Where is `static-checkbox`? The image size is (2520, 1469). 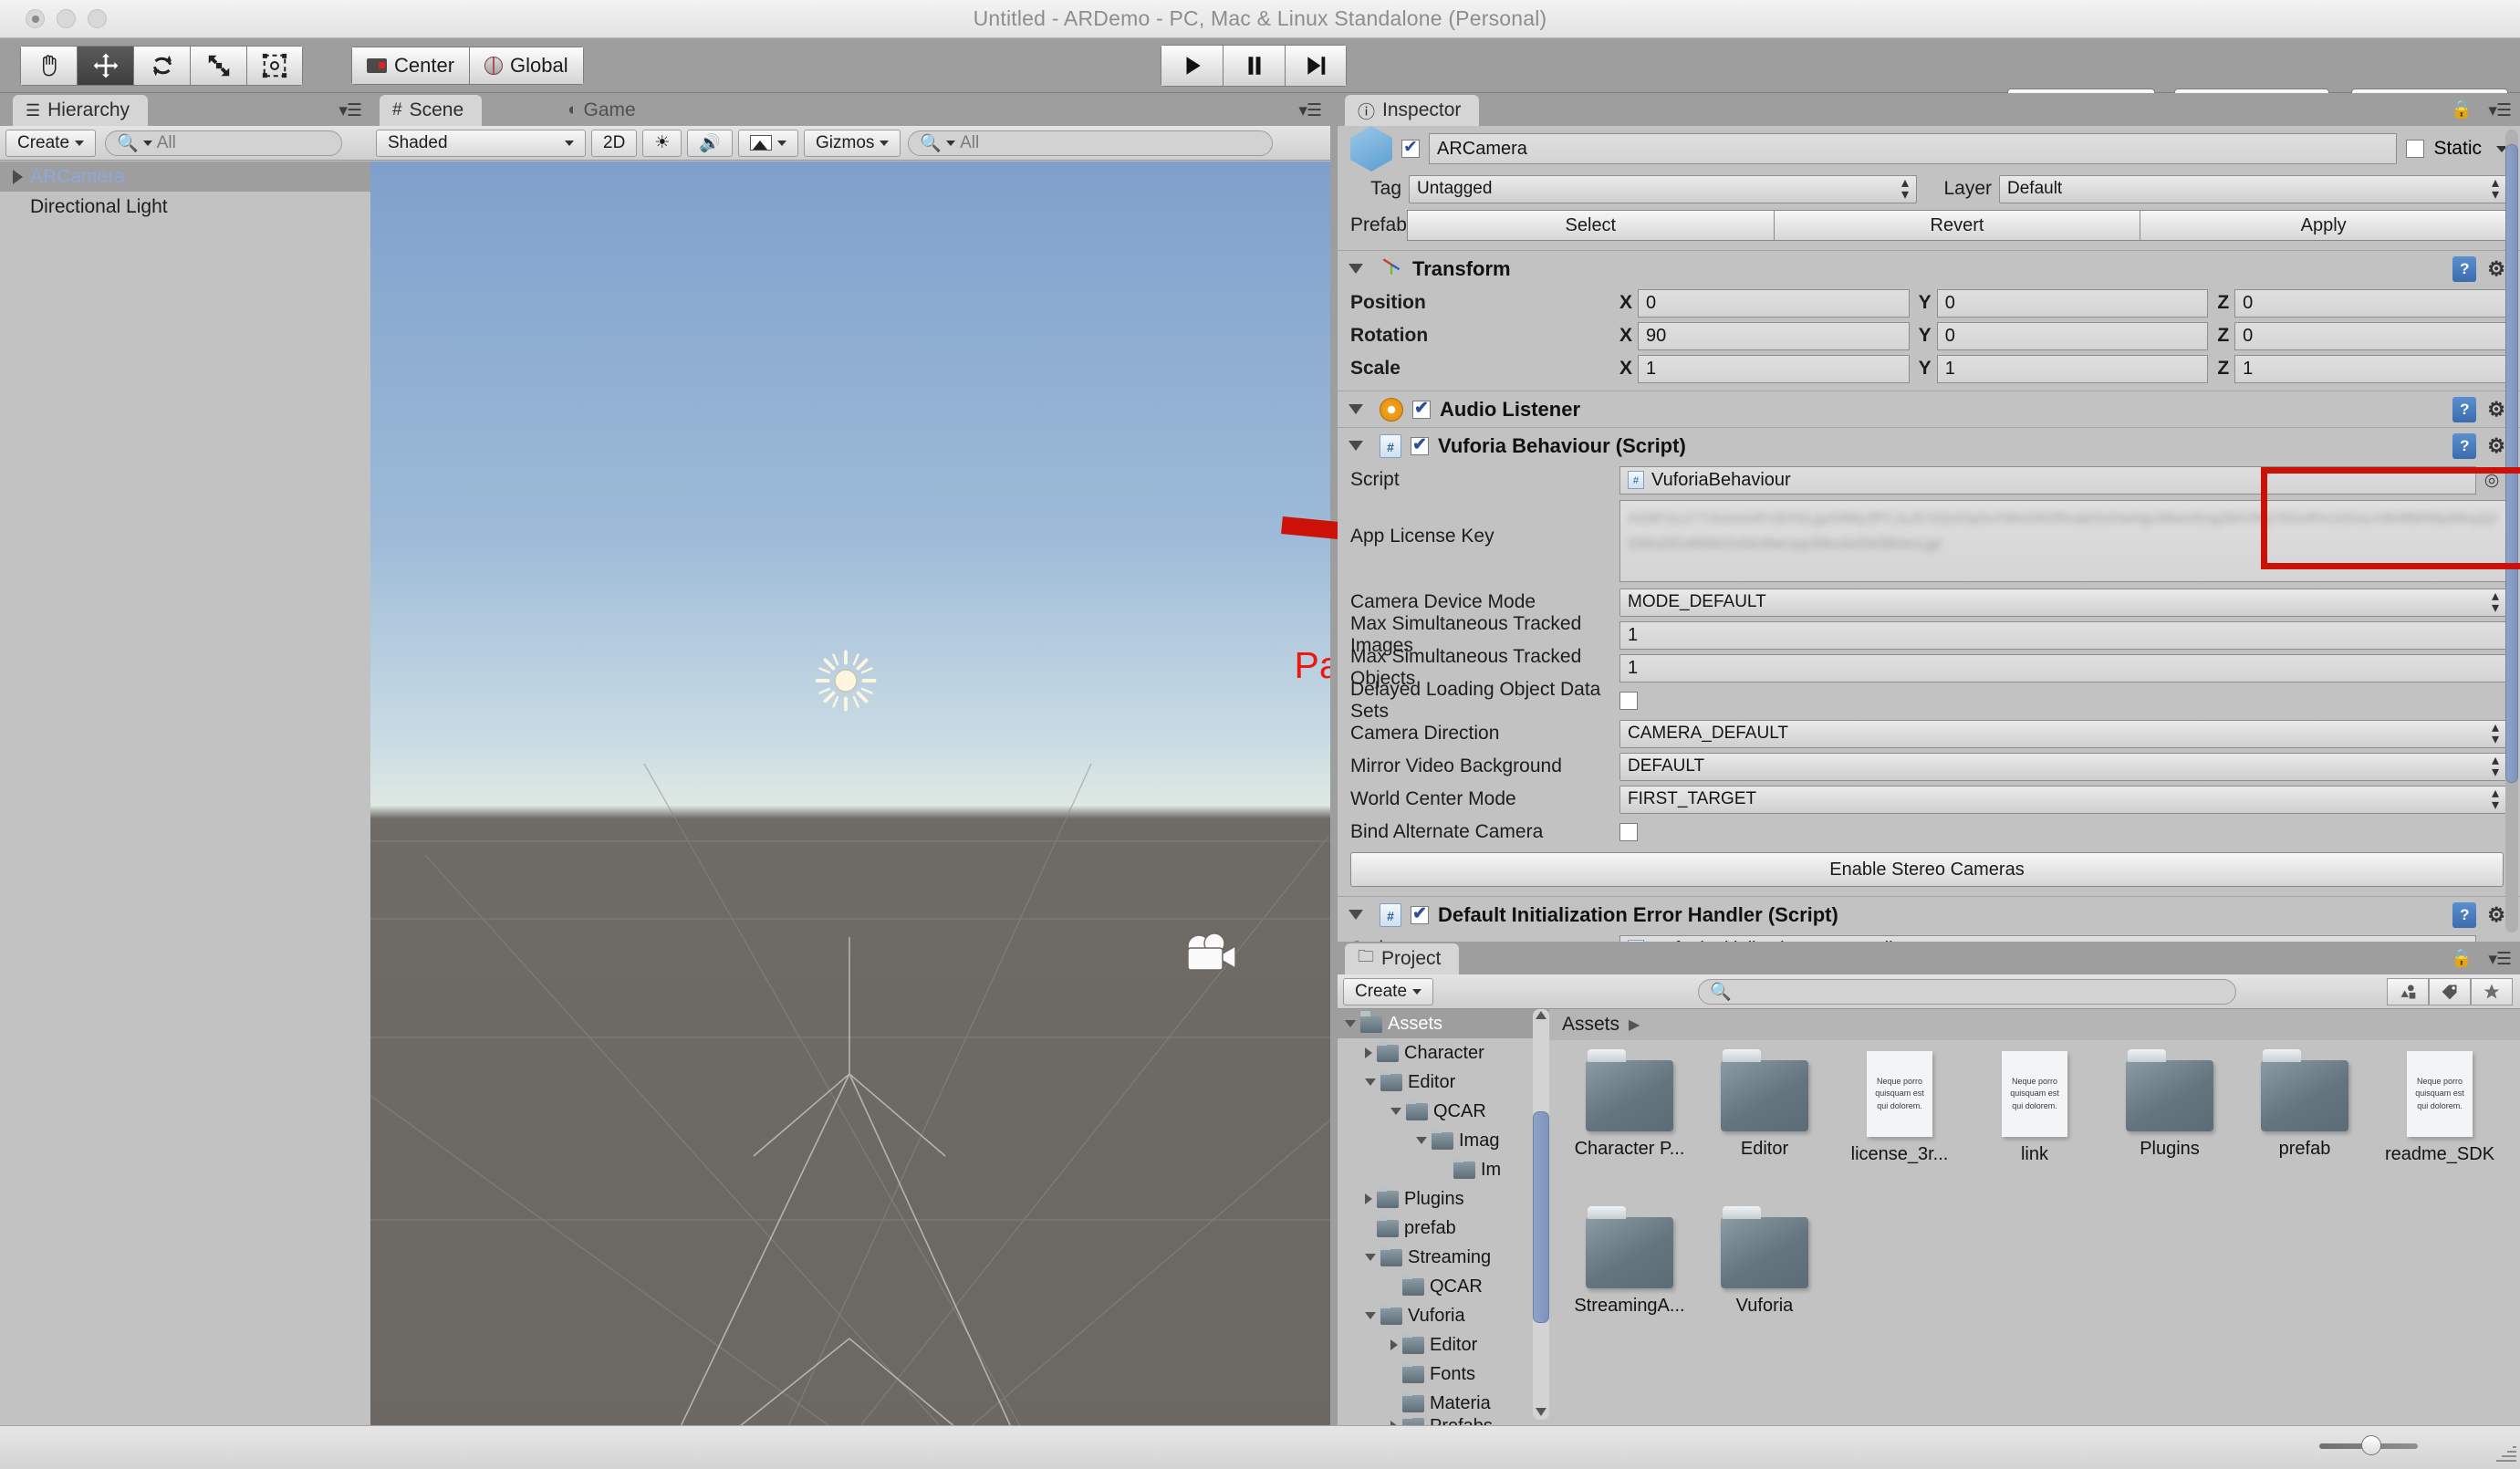 static-checkbox is located at coordinates (2415, 149).